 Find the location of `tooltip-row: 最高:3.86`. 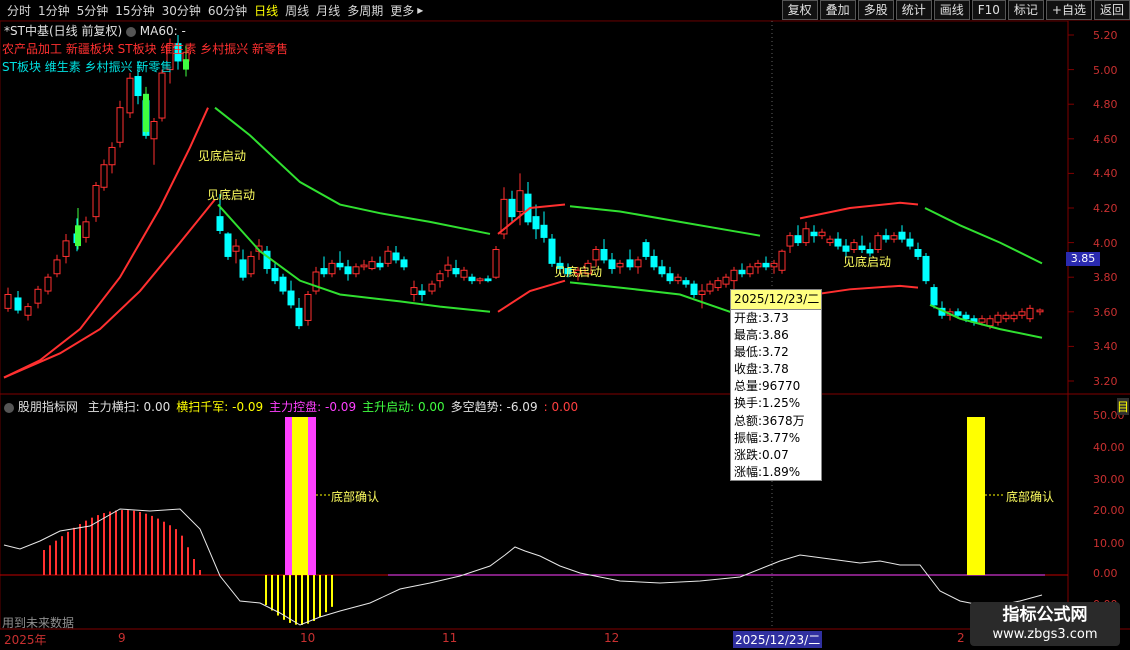

tooltip-row: 最高:3.86 is located at coordinates (761, 335).